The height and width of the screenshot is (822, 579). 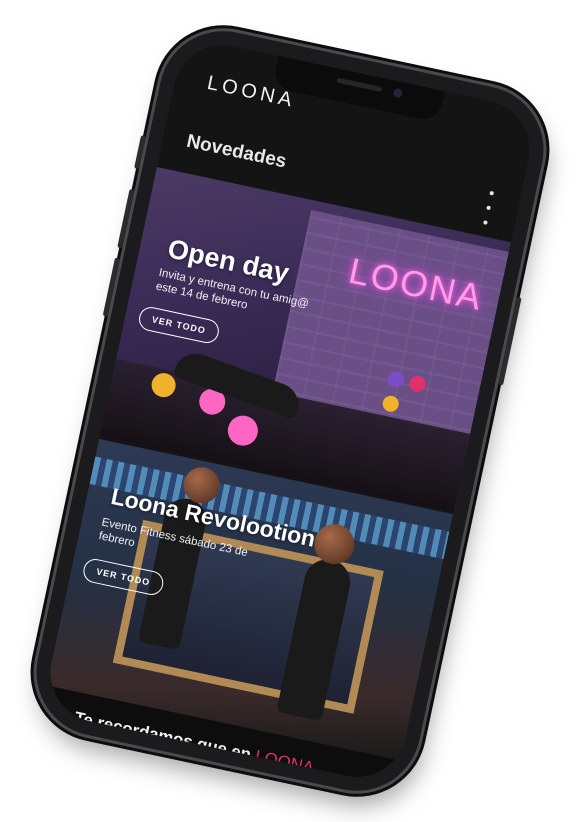 What do you see at coordinates (398, 93) in the screenshot?
I see `front-camera` at bounding box center [398, 93].